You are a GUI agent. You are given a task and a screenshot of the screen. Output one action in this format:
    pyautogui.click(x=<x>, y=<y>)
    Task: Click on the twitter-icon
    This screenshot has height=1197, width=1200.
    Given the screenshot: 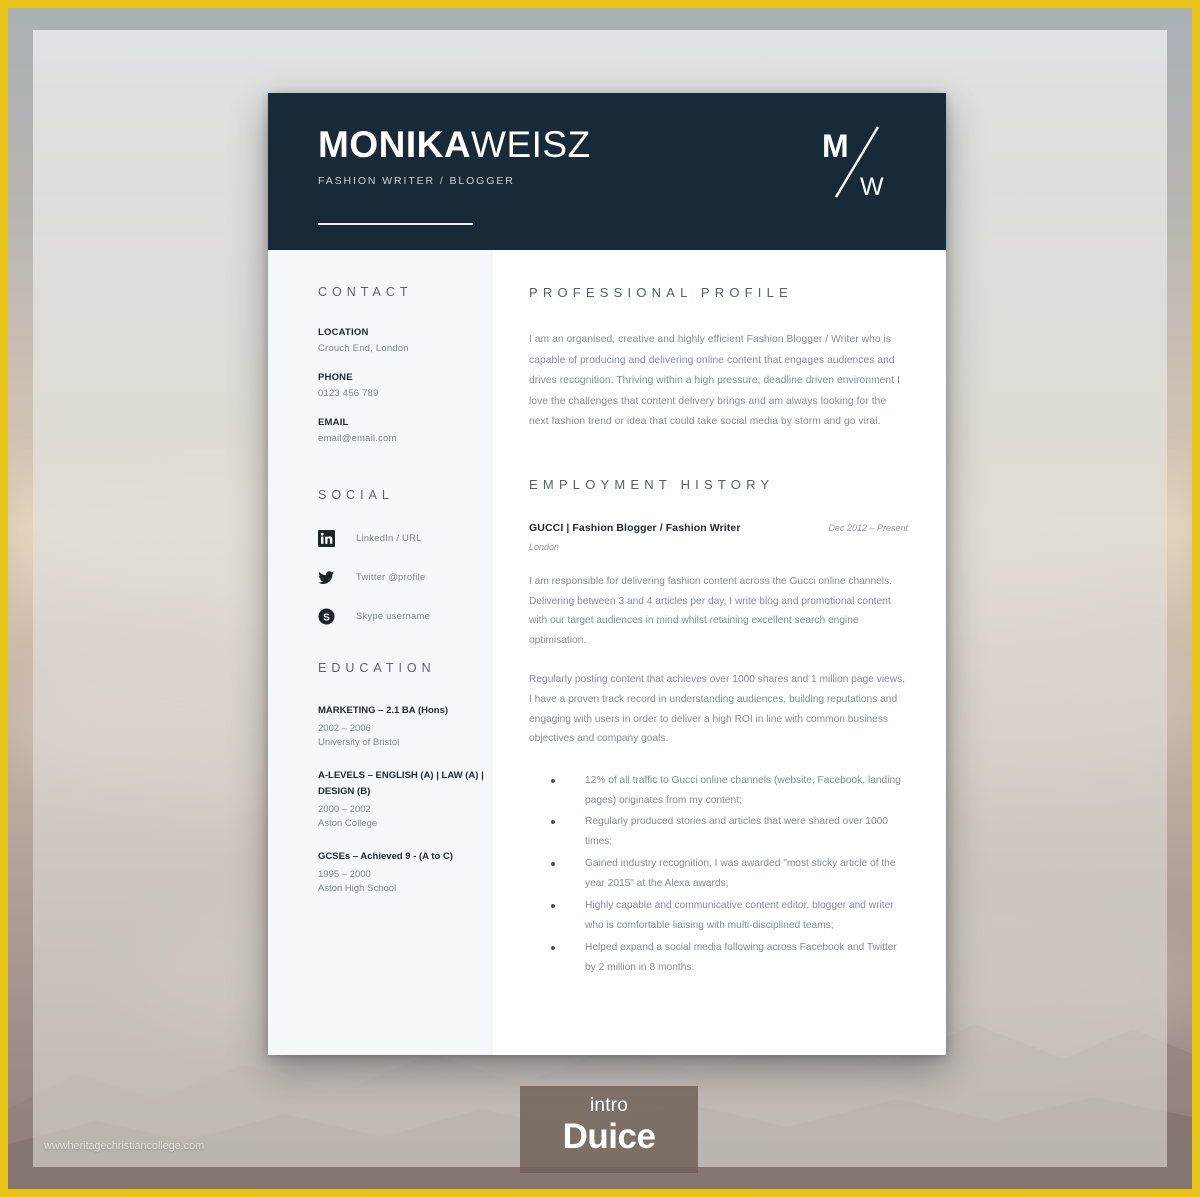 What is the action you would take?
    pyautogui.click(x=326, y=577)
    